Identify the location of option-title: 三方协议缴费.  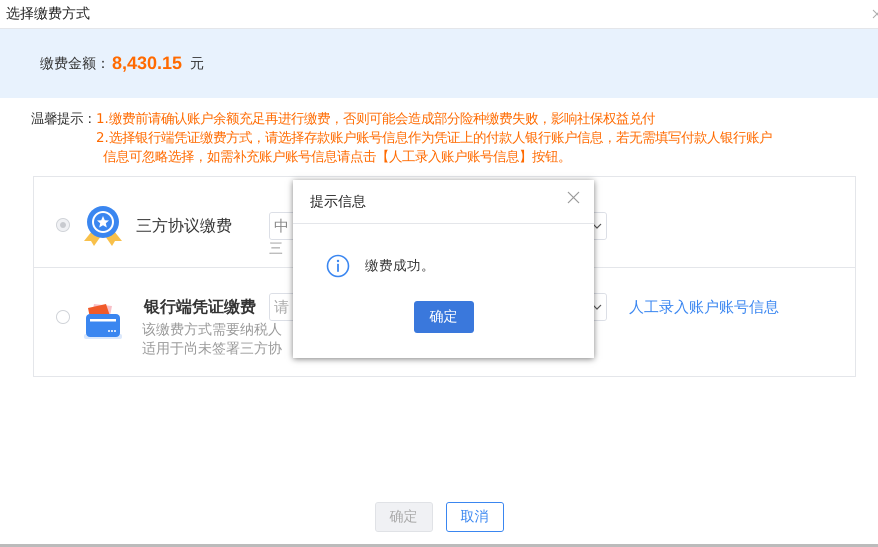
(184, 226).